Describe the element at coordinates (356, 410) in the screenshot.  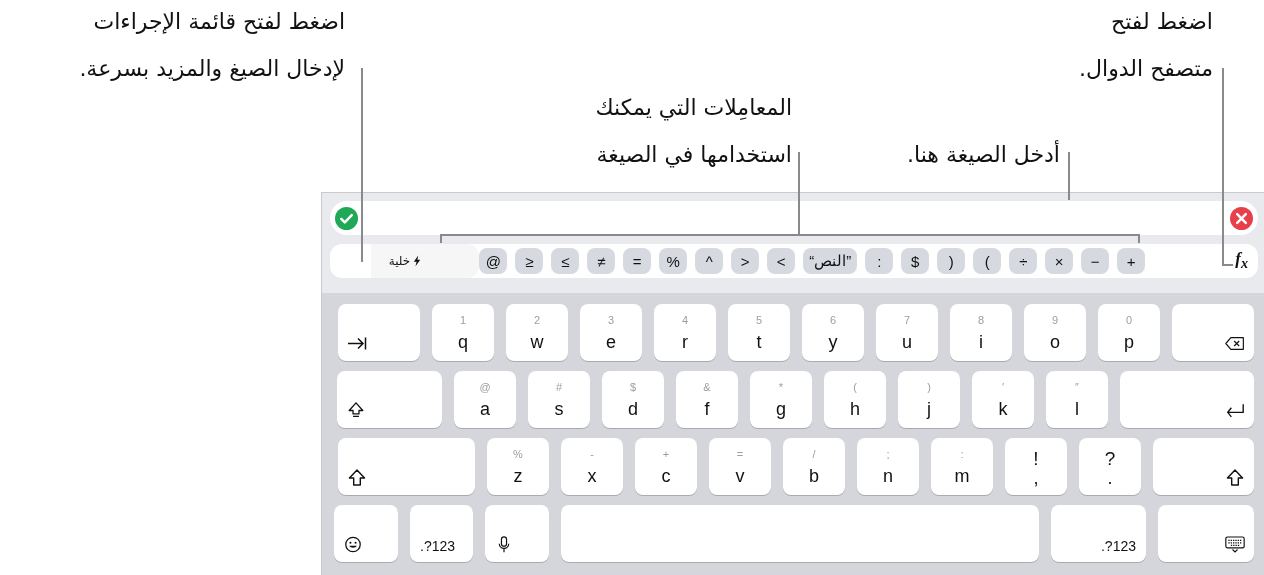
I see `caps-lock-icon` at that location.